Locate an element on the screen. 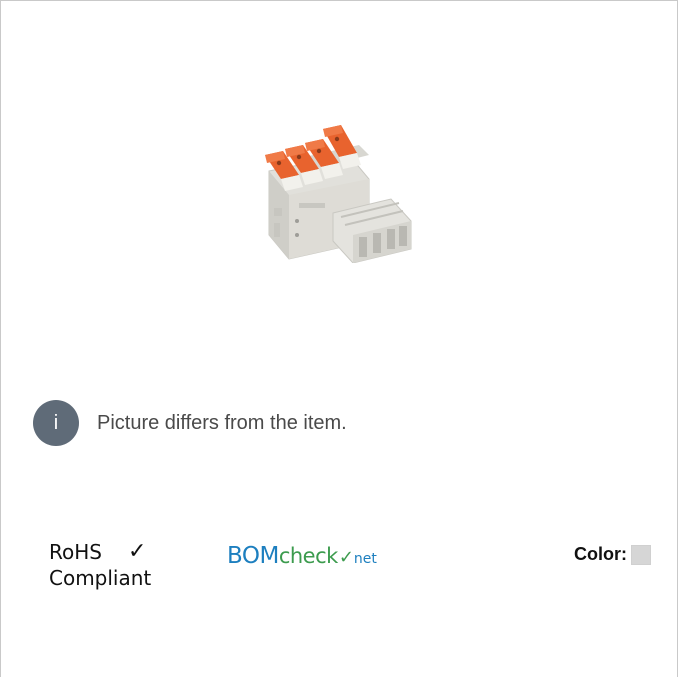 The height and width of the screenshot is (677, 678). bomcheck-logo: BOM check ✓ net is located at coordinates (302, 556).